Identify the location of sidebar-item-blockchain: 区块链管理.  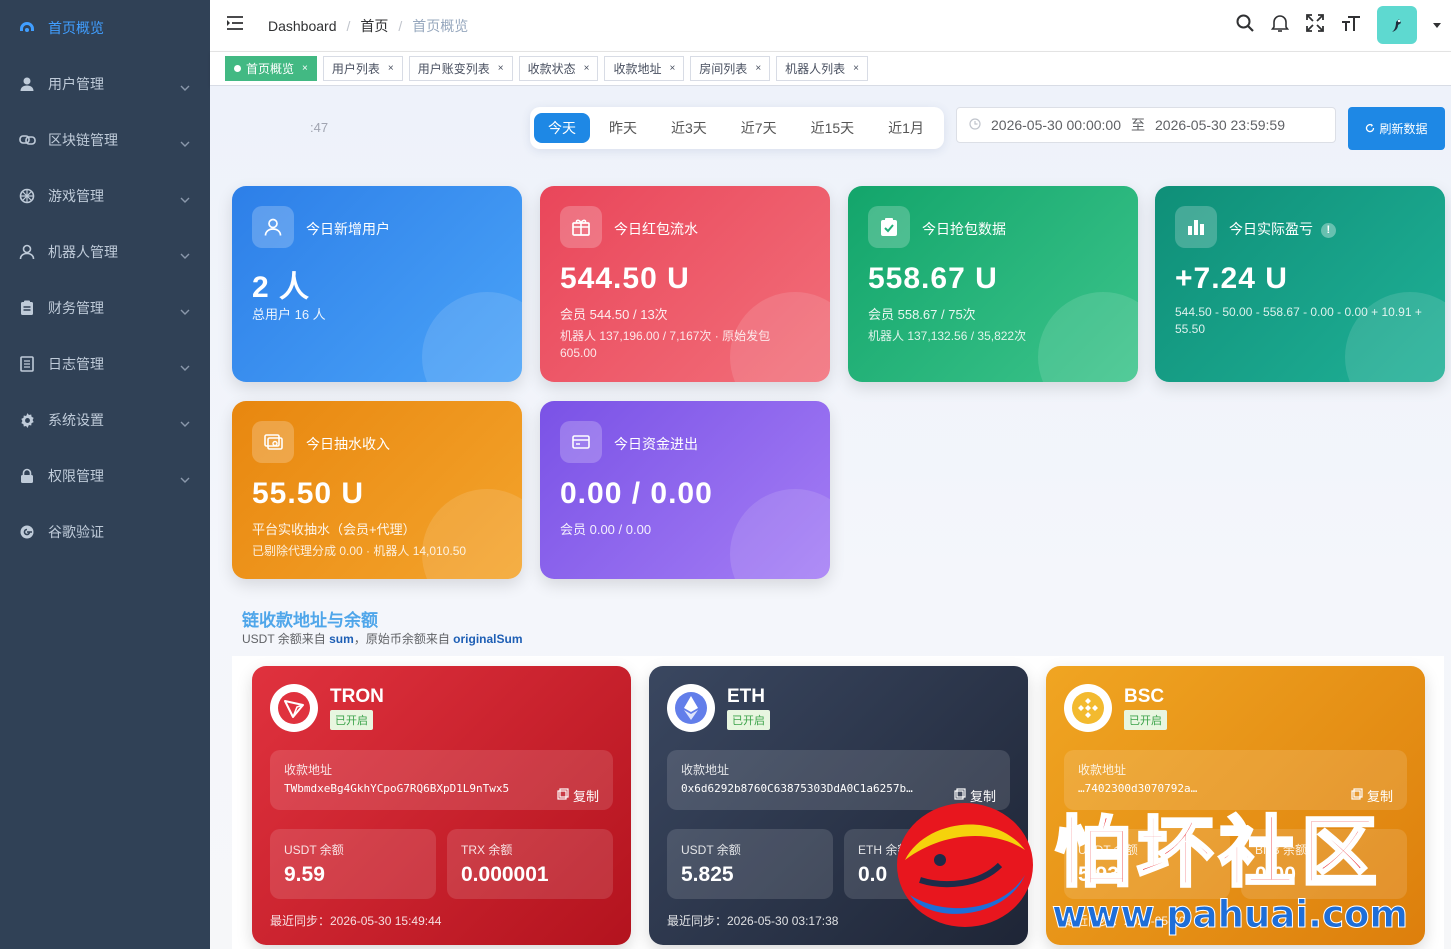
(105, 140).